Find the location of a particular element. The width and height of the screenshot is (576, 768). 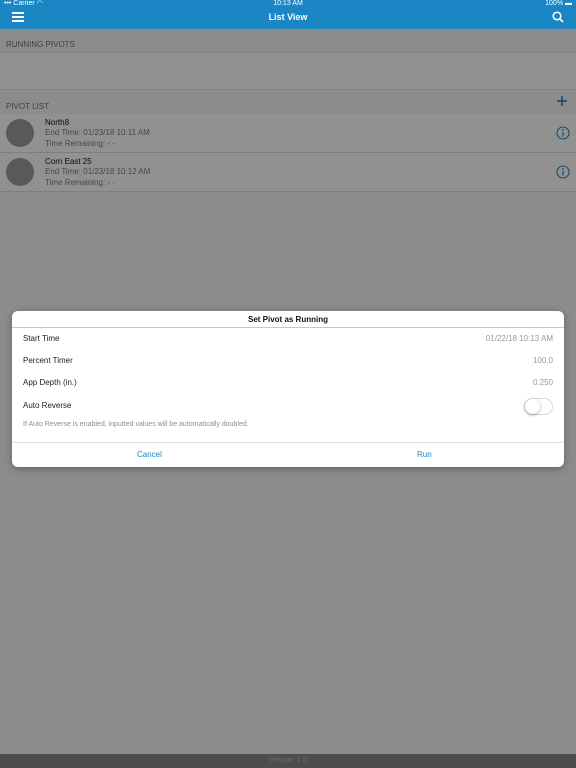

auto-reverse-toggle is located at coordinates (538, 406).